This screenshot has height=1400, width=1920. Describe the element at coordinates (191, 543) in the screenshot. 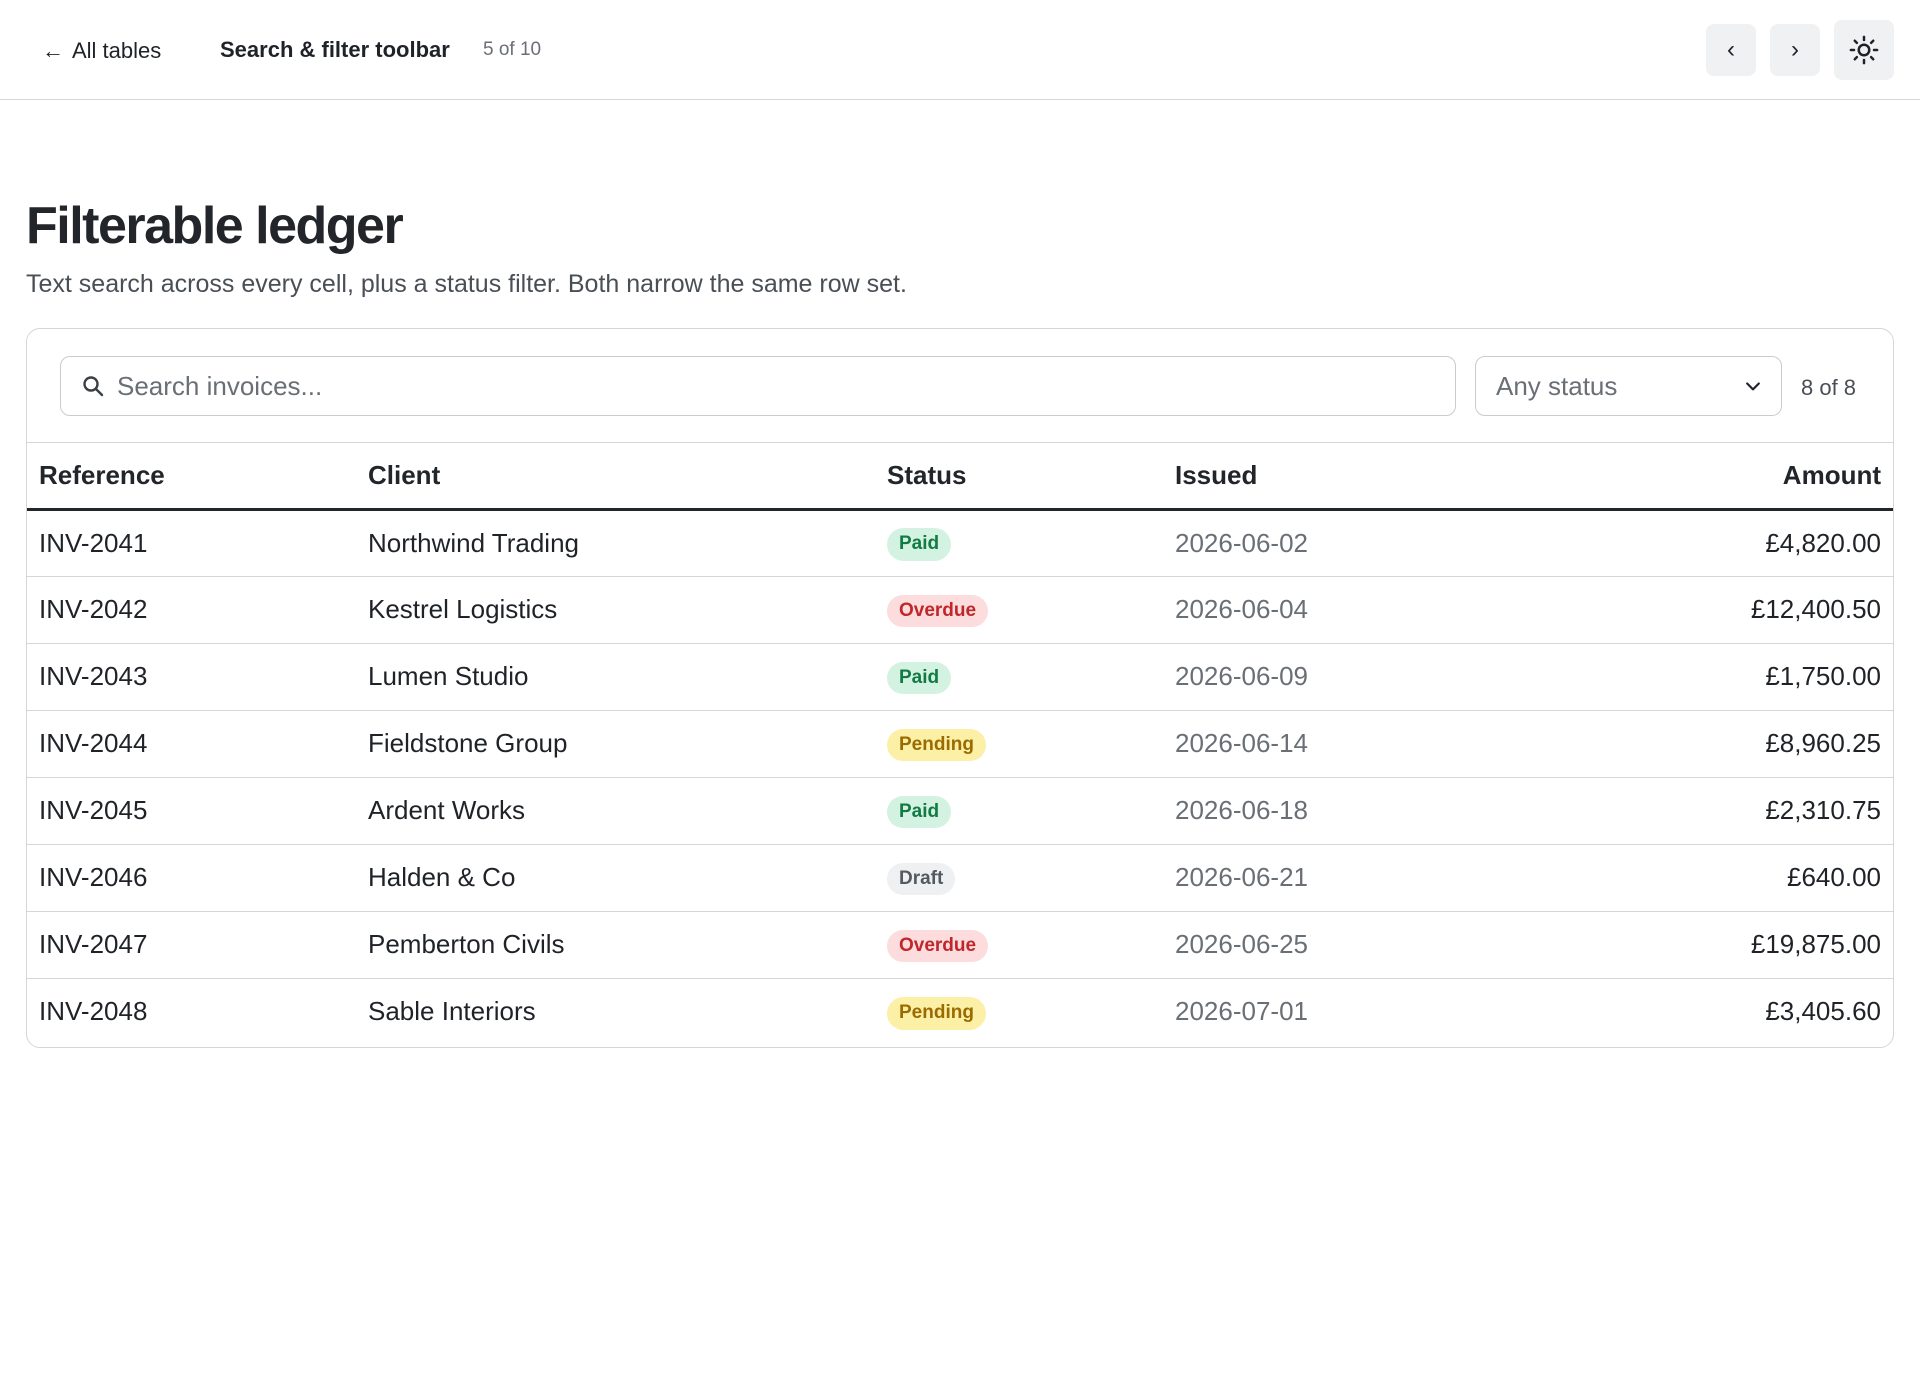

I see `reference-cell: INV-2041` at that location.